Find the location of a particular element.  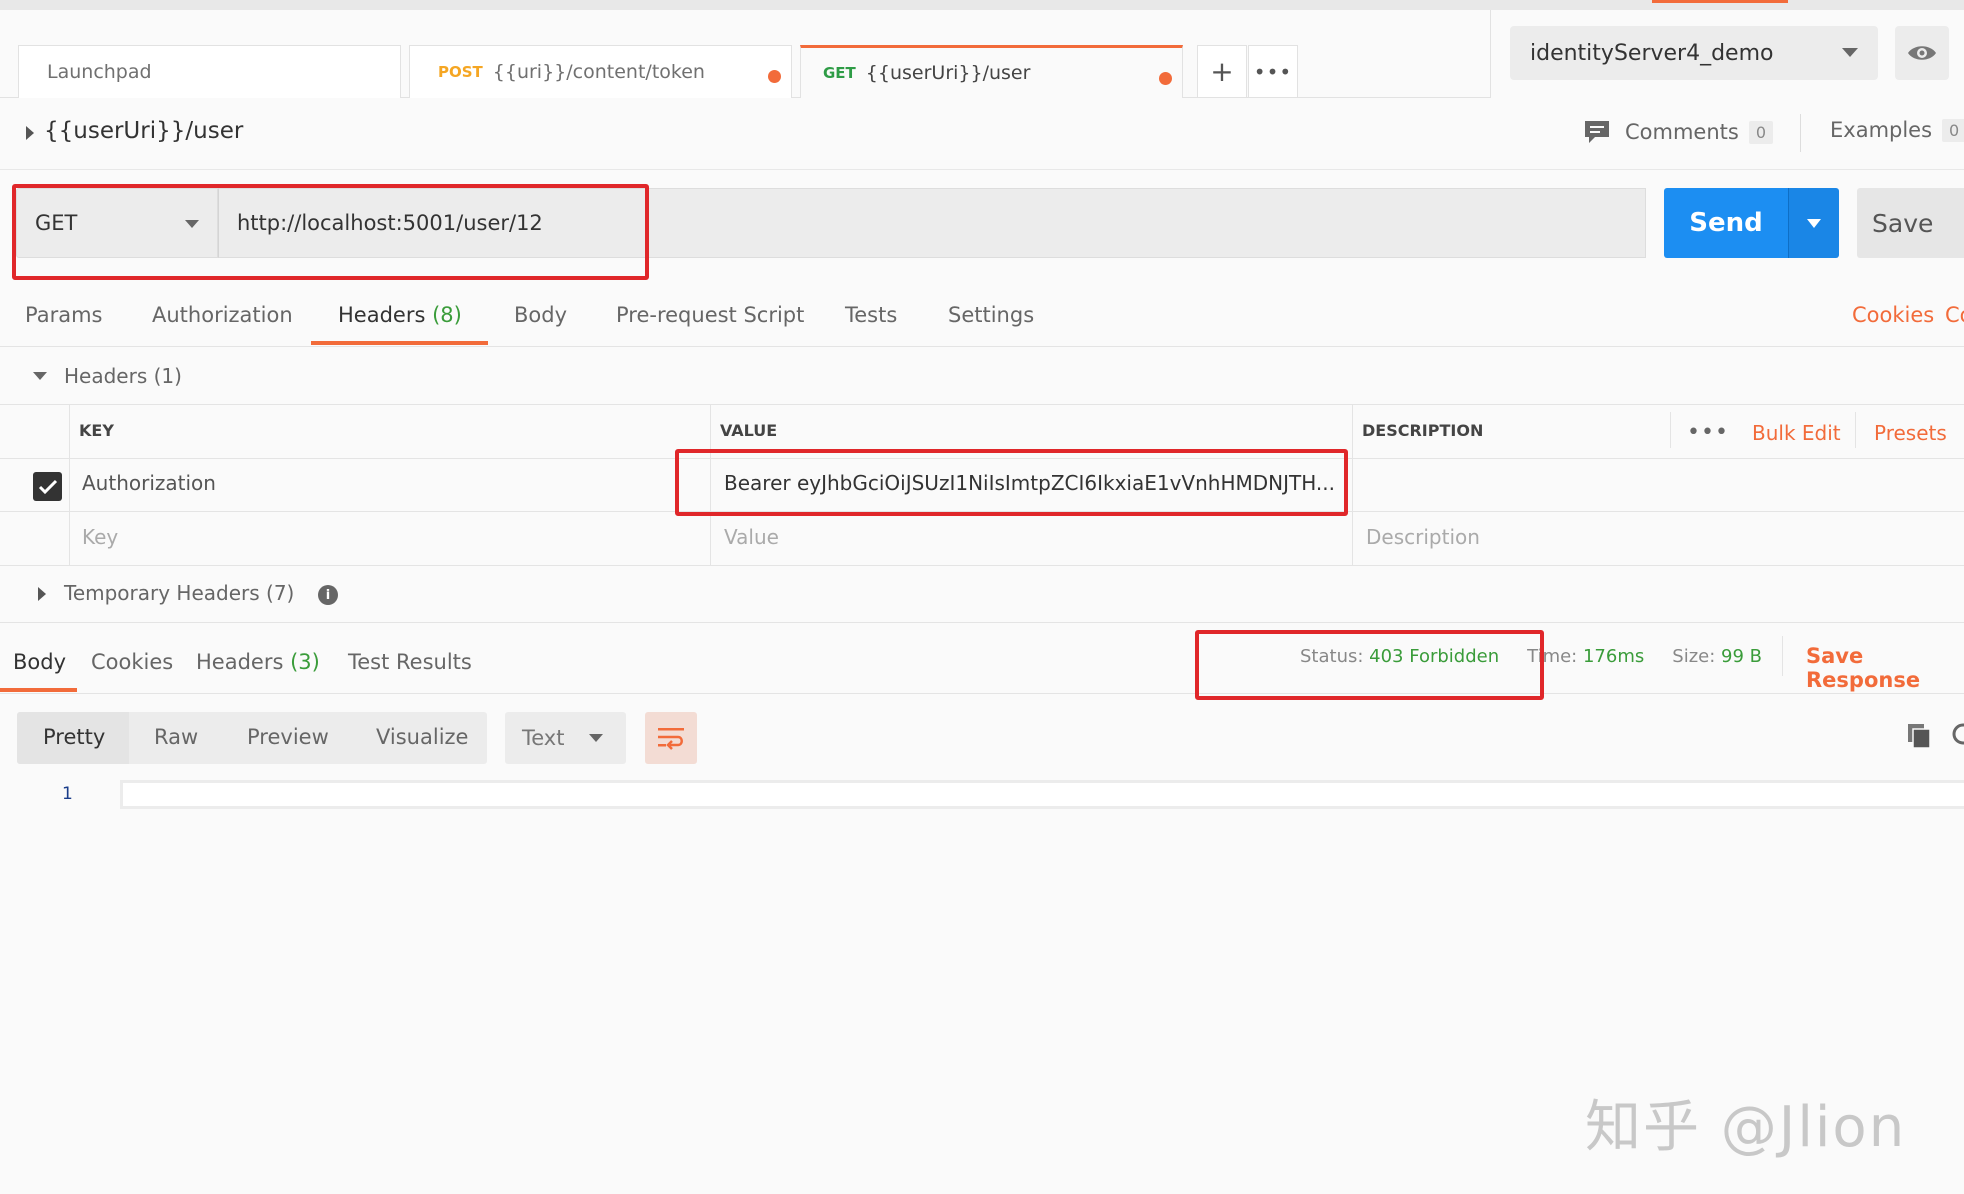

save-label: Save is located at coordinates (1903, 223).